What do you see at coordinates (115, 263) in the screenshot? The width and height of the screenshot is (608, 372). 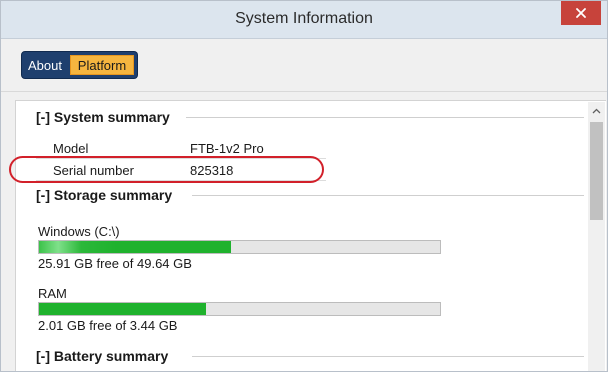 I see `windows-drive-usage-text: 25.91 GB free of 49.64 GB` at bounding box center [115, 263].